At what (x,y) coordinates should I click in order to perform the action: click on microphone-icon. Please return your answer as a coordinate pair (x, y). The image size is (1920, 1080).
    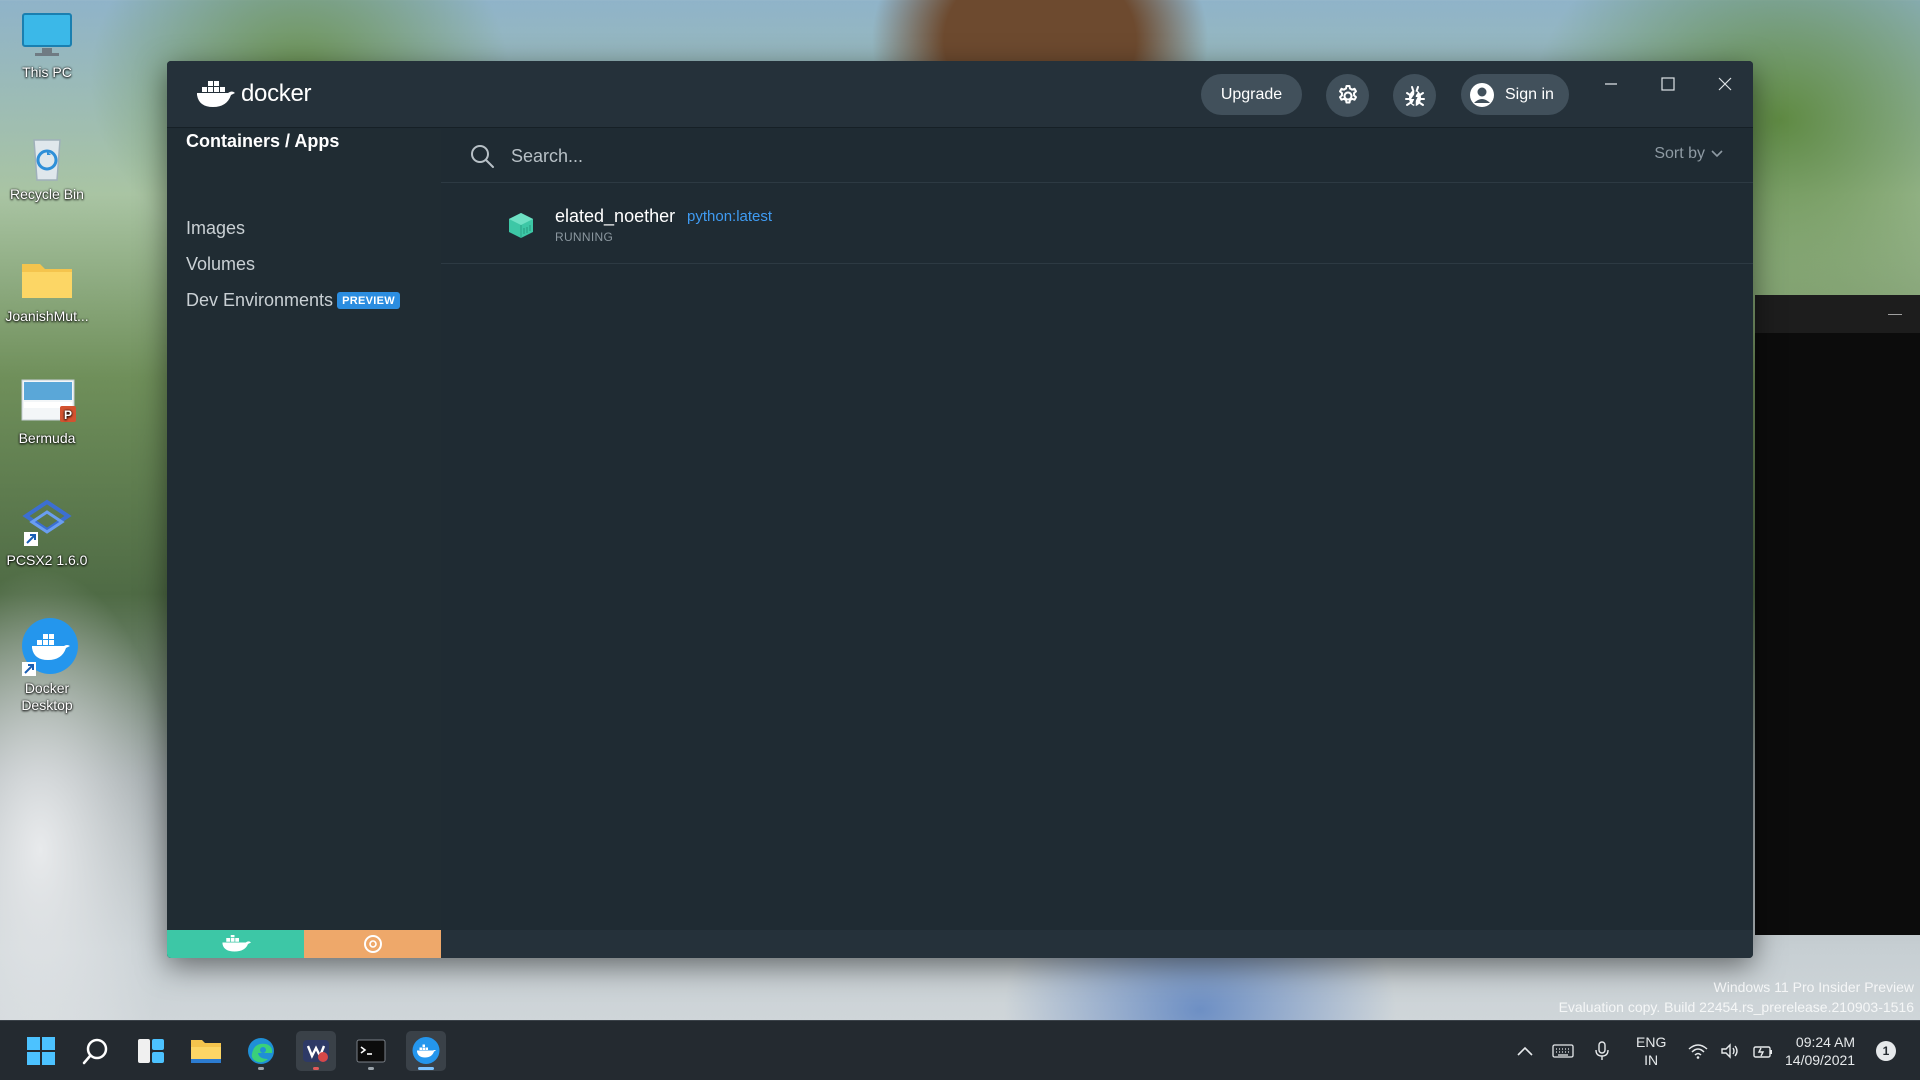
    Looking at the image, I should click on (1602, 1050).